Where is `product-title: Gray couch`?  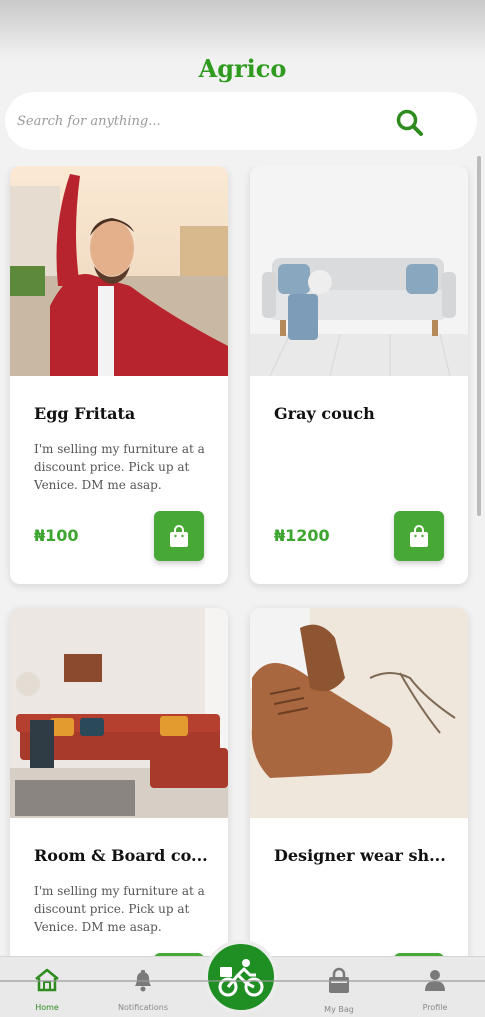
product-title: Gray couch is located at coordinates (324, 413).